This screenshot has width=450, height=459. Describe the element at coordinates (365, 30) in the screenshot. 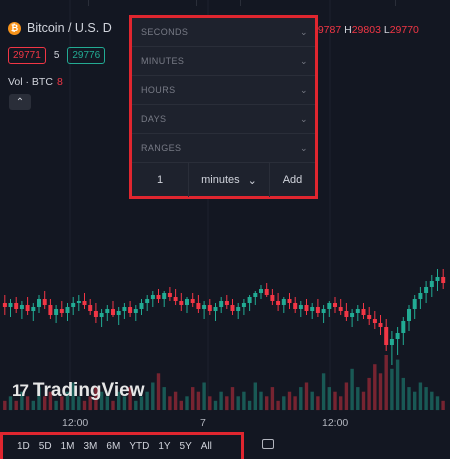

I see `ohlc-legend: 29787 H29803 L29770` at that location.